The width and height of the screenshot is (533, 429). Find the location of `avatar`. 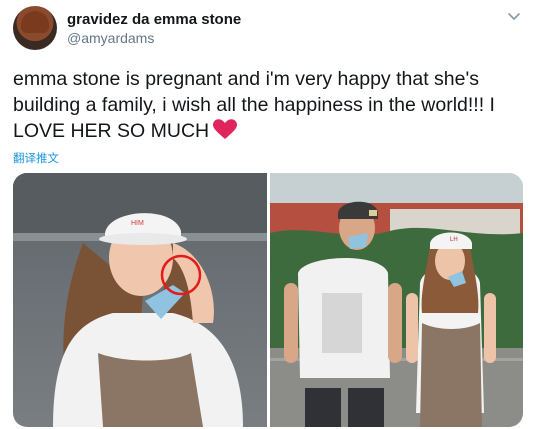

avatar is located at coordinates (35, 28).